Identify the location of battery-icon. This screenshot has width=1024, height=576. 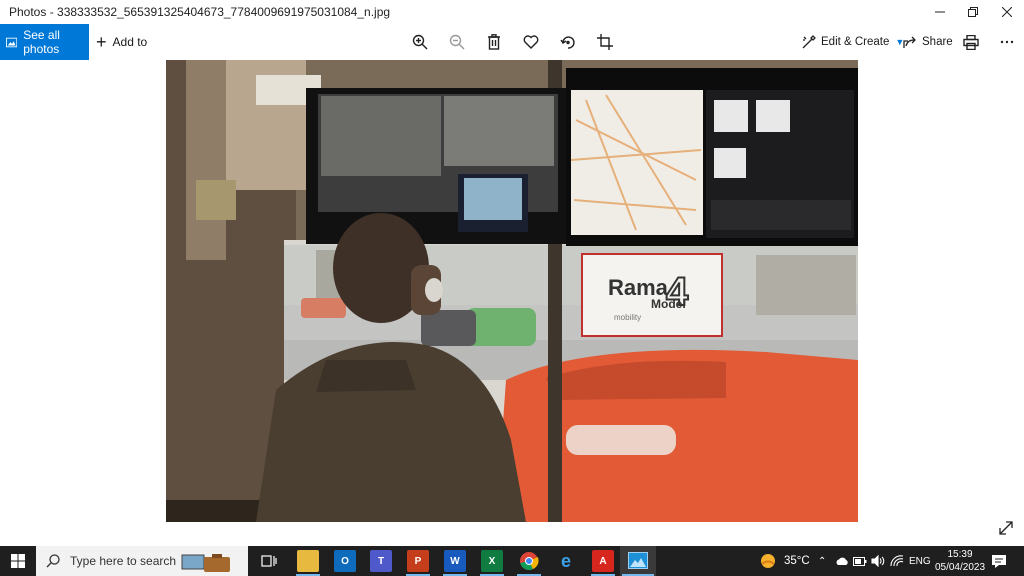
(860, 561).